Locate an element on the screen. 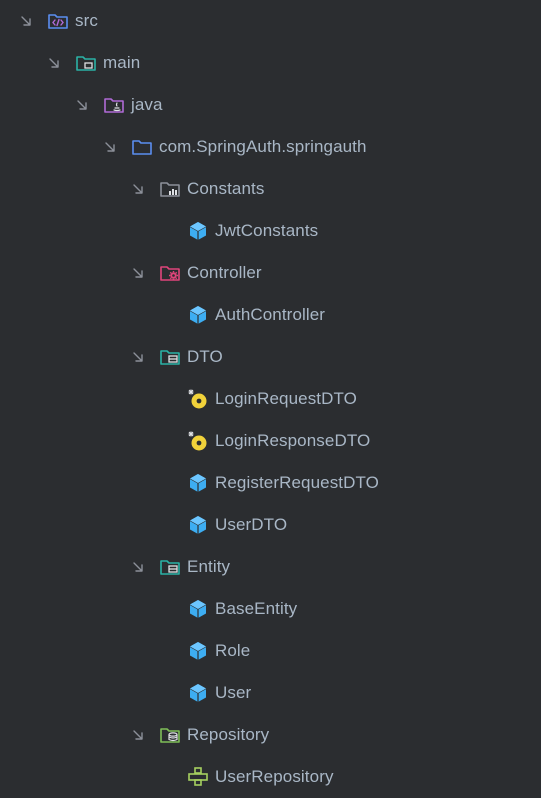  tree-node-label: AuthController is located at coordinates (270, 314).